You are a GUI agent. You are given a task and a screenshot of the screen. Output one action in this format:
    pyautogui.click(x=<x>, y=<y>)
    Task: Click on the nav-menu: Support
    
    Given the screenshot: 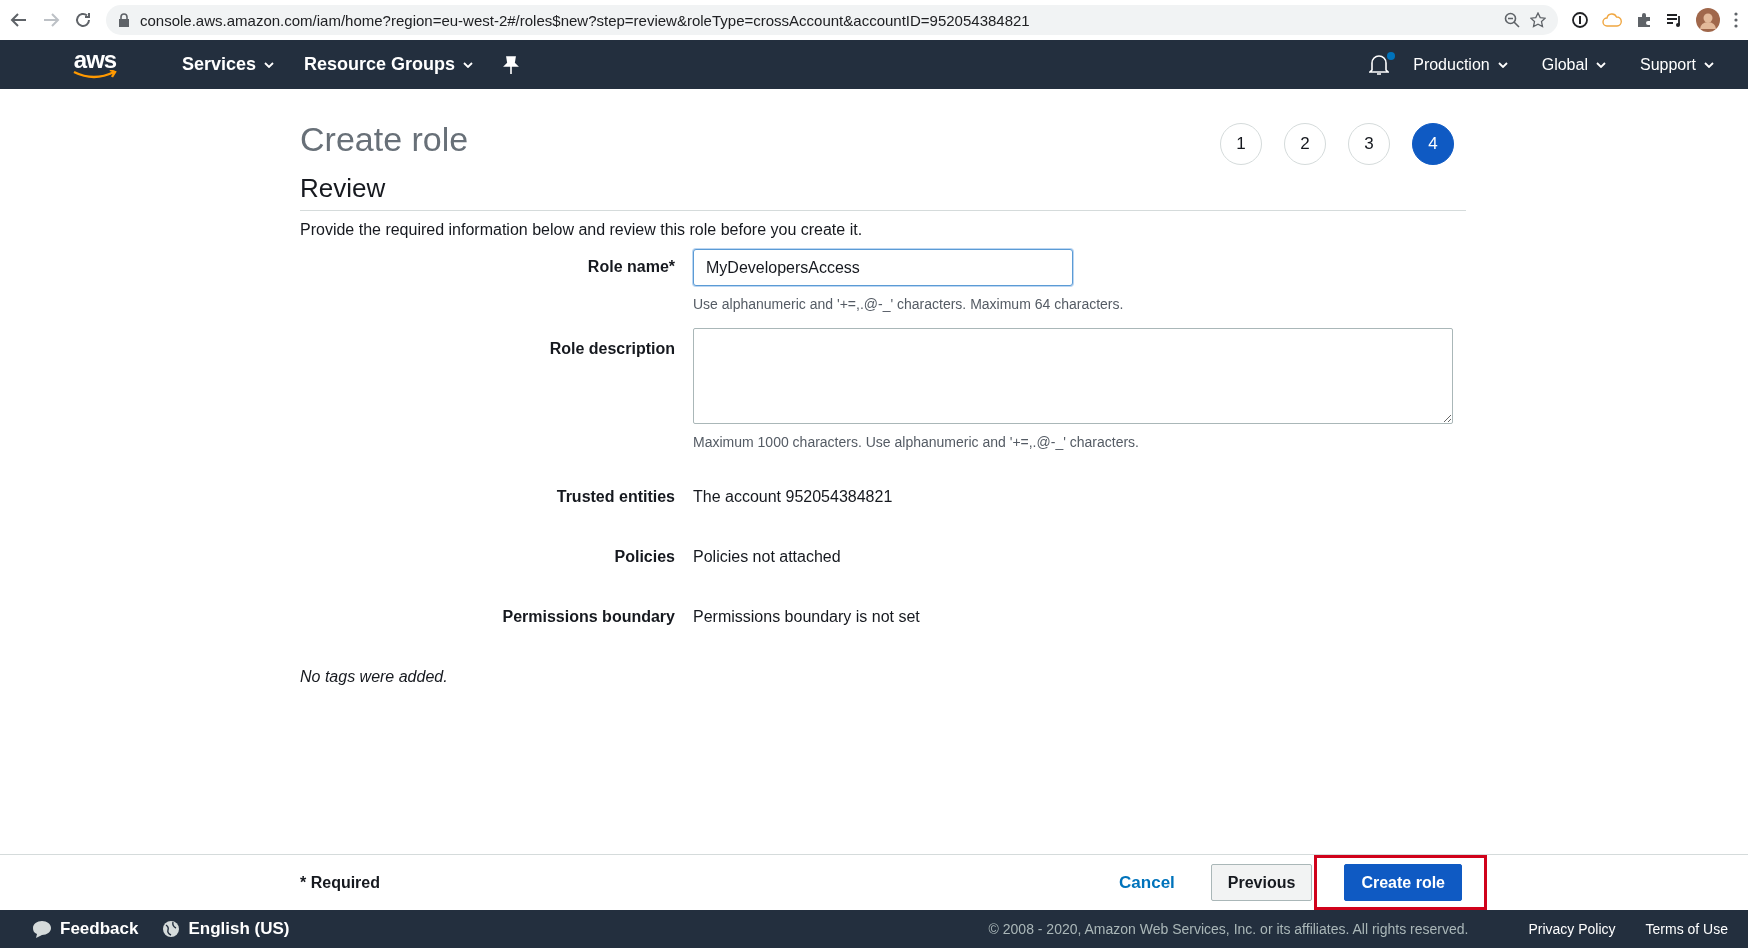 What is the action you would take?
    pyautogui.click(x=1676, y=64)
    